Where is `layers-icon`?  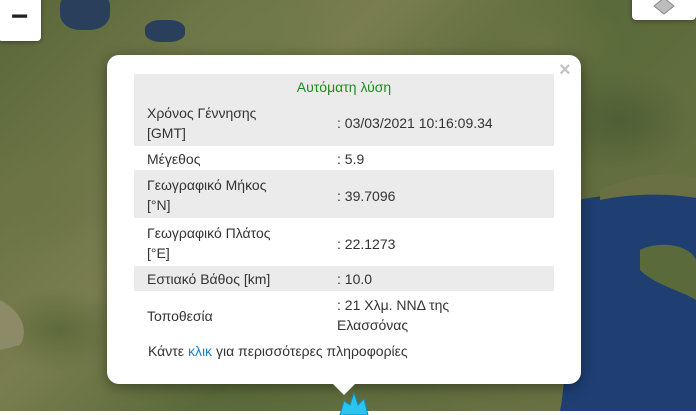 layers-icon is located at coordinates (664, 7).